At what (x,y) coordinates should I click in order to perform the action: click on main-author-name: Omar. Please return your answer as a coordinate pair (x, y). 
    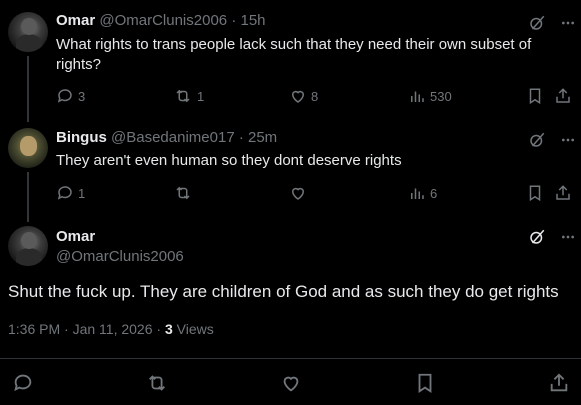
    Looking at the image, I should click on (75, 236).